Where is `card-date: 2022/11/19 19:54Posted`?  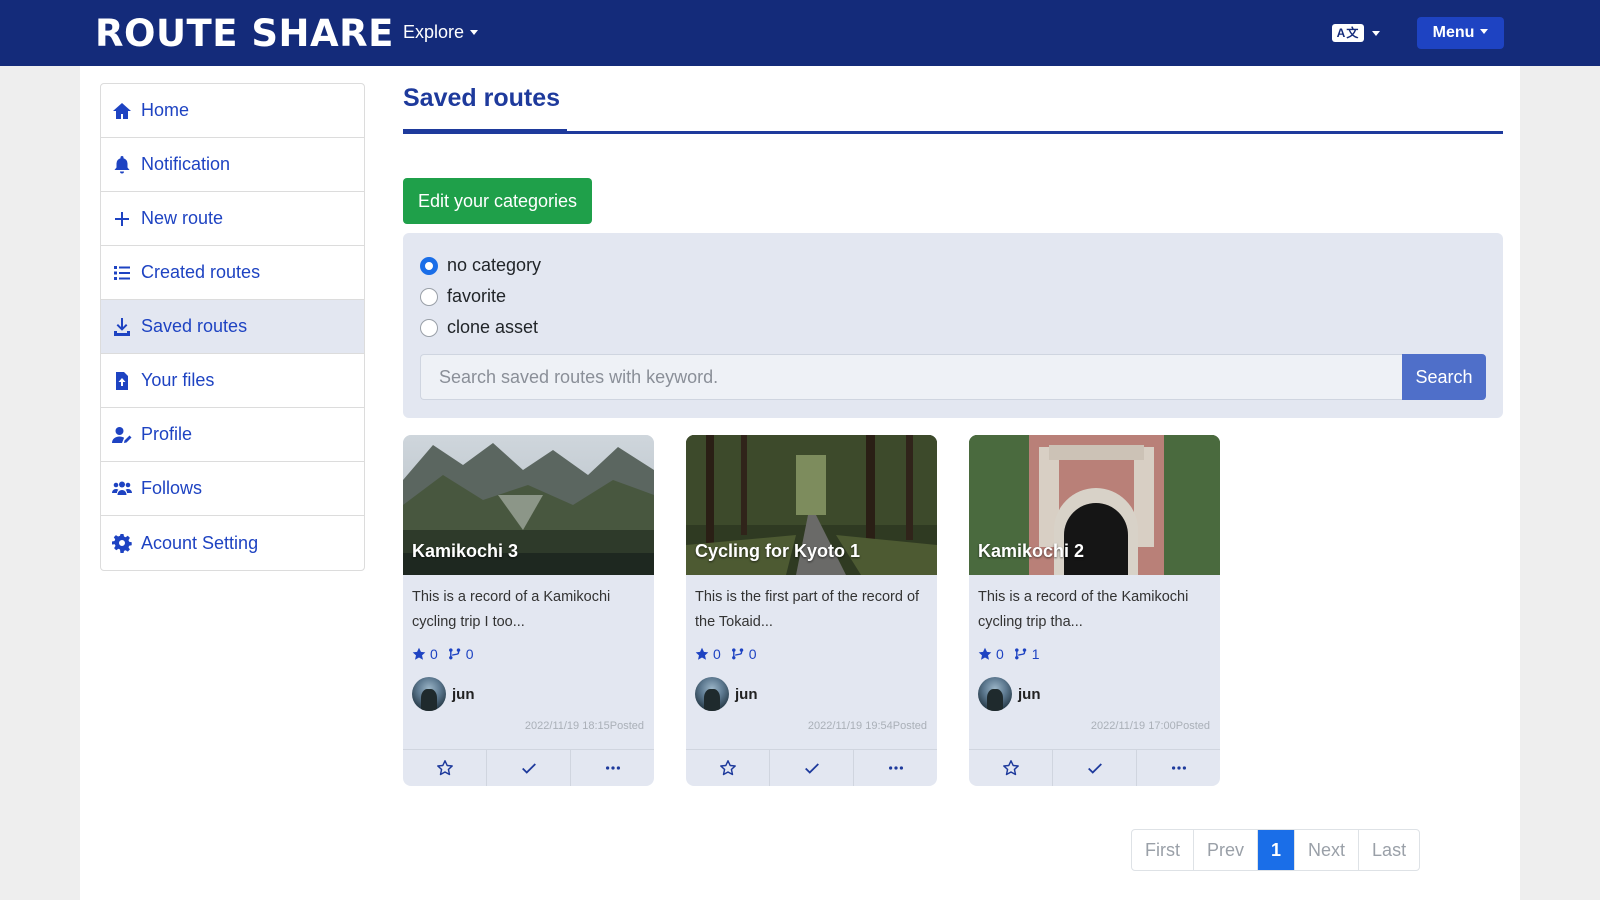
card-date: 2022/11/19 19:54Posted is located at coordinates (867, 726).